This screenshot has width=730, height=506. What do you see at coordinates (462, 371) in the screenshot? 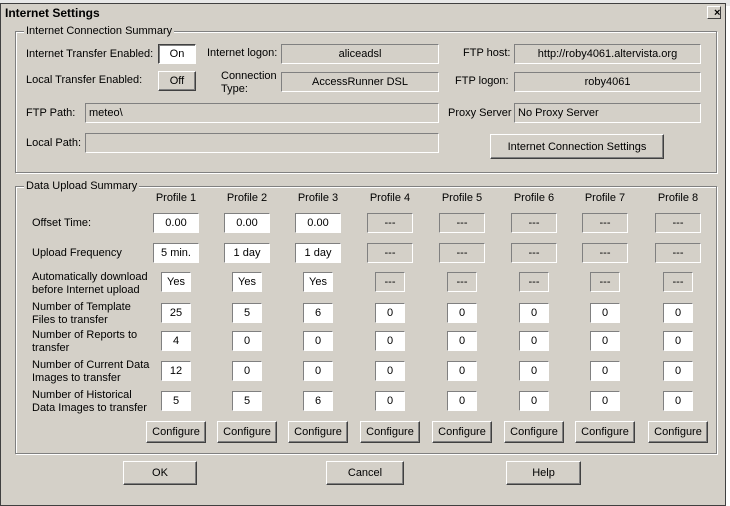
I see `profile-5-row-6-field: 0` at bounding box center [462, 371].